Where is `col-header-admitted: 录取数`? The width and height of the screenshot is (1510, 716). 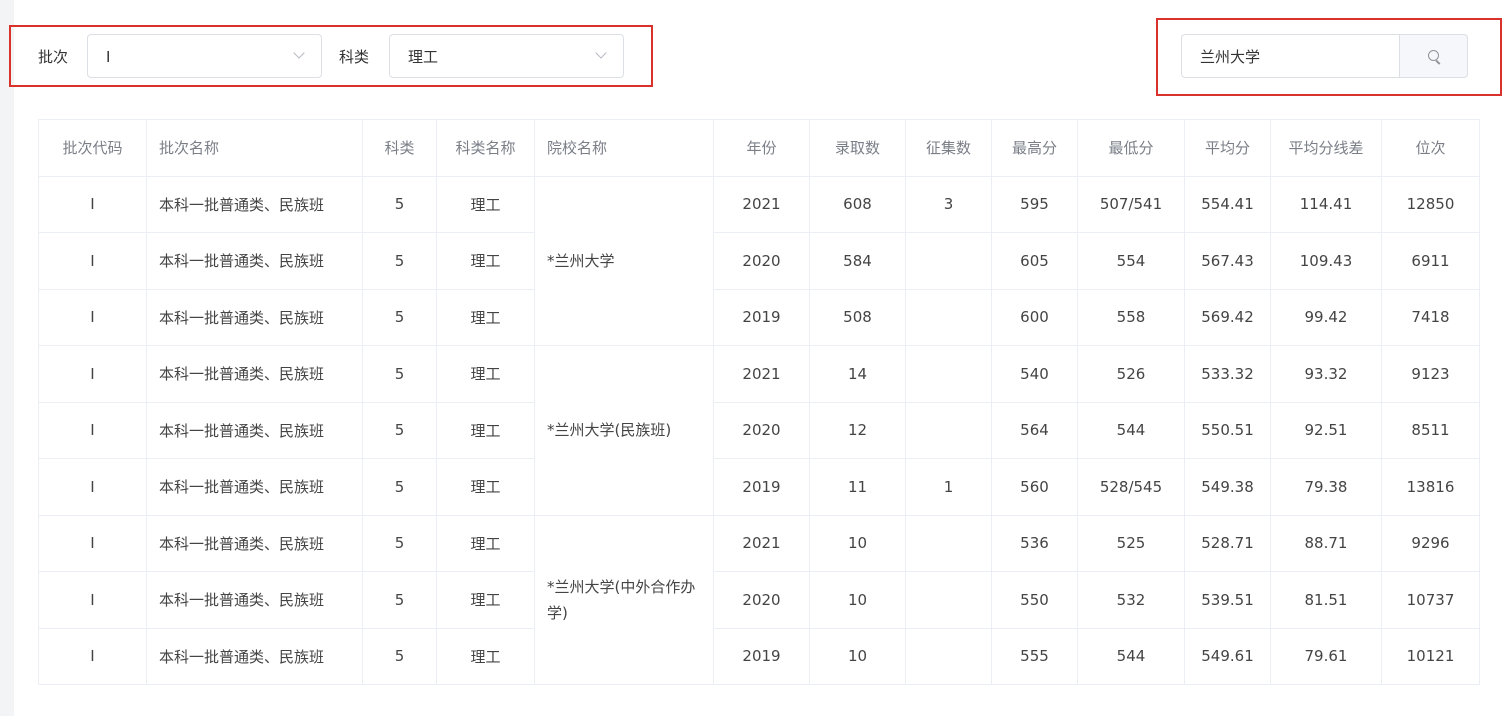
col-header-admitted: 录取数 is located at coordinates (857, 148).